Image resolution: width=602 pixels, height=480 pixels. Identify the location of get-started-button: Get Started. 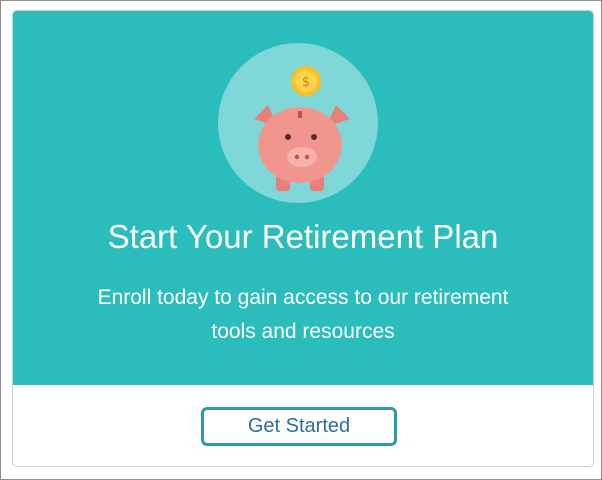
(299, 426).